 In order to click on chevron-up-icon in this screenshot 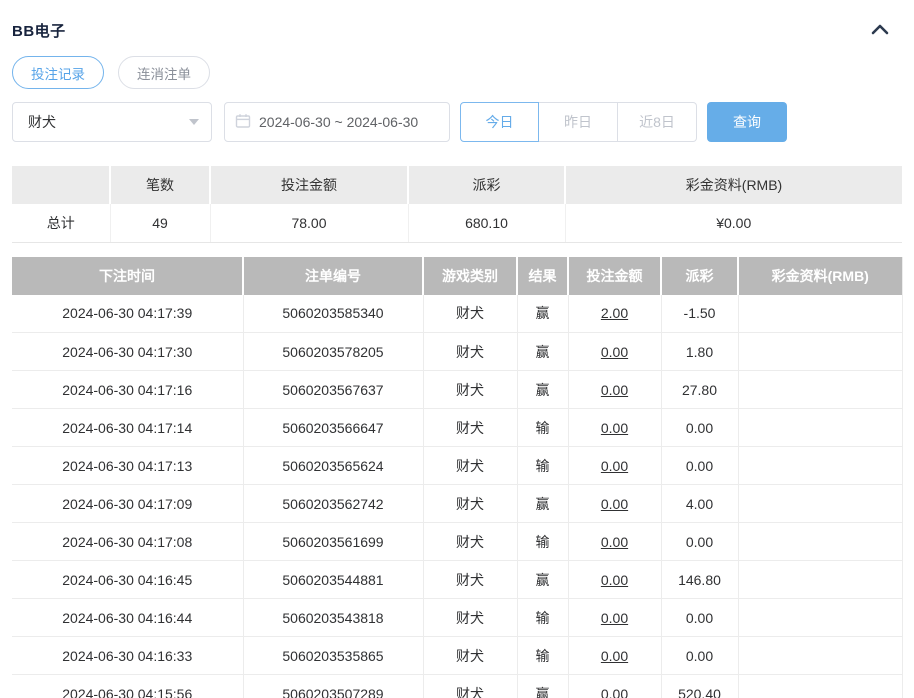, I will do `click(880, 31)`.